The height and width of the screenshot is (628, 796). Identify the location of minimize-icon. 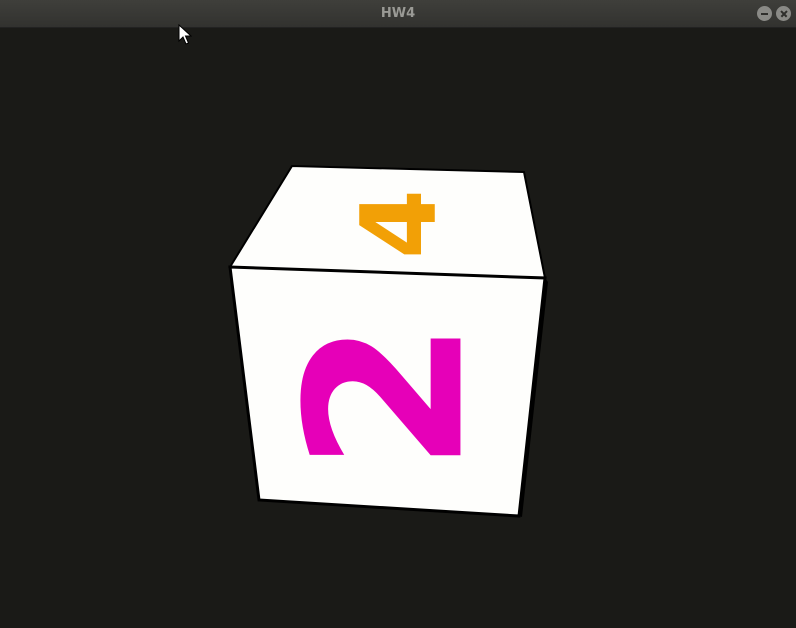
(764, 13).